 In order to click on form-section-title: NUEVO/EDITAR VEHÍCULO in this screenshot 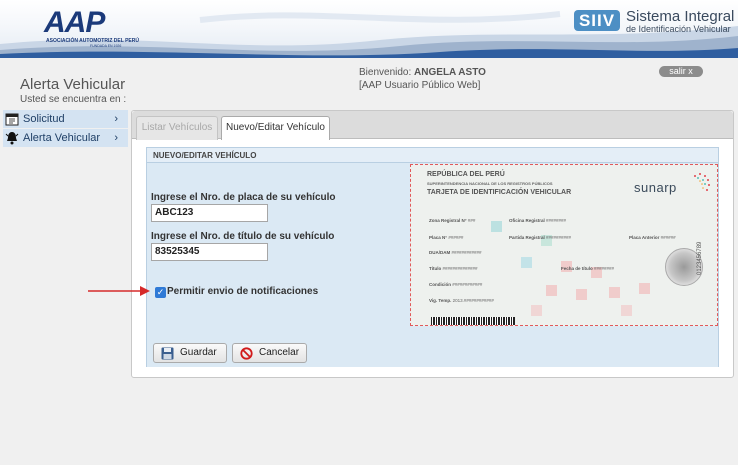, I will do `click(432, 155)`.